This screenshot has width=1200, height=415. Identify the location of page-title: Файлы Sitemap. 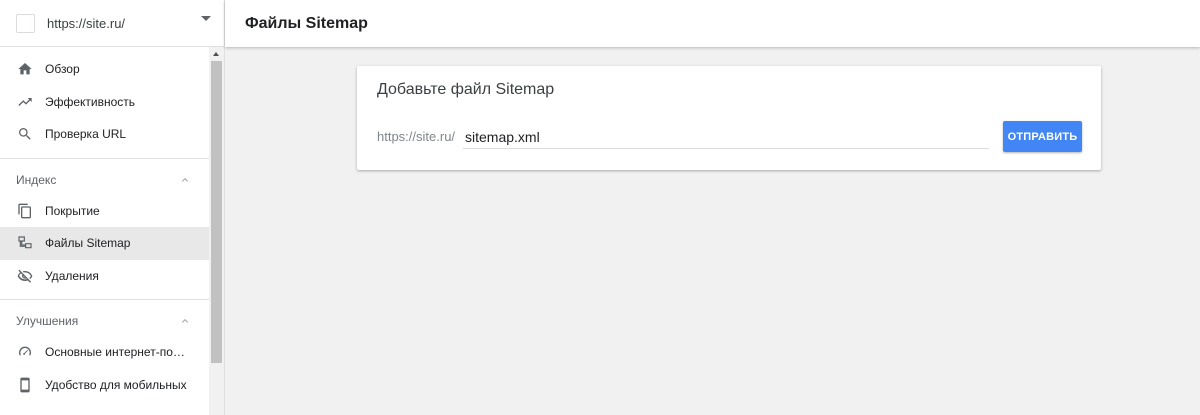
(306, 23).